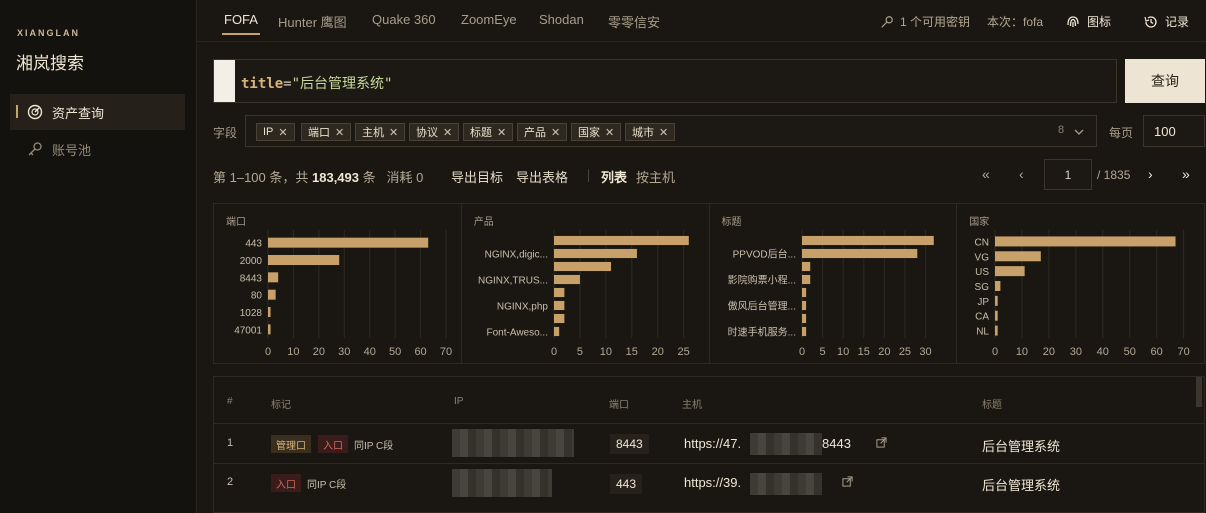  What do you see at coordinates (35, 112) in the screenshot?
I see `gauge-icon` at bounding box center [35, 112].